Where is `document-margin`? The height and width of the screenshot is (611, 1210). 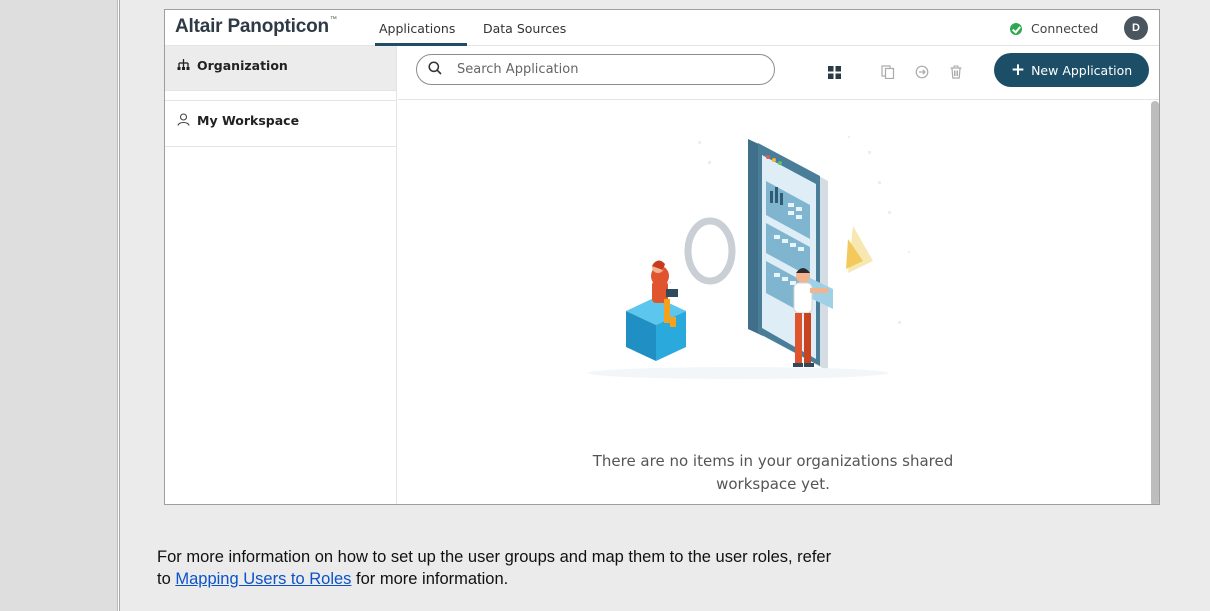
document-margin is located at coordinates (59, 305).